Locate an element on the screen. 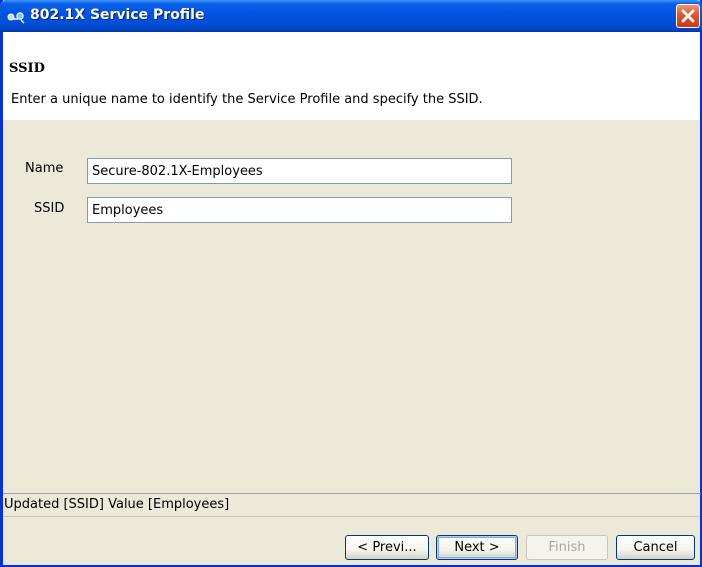 The height and width of the screenshot is (567, 702). close-icon is located at coordinates (688, 16).